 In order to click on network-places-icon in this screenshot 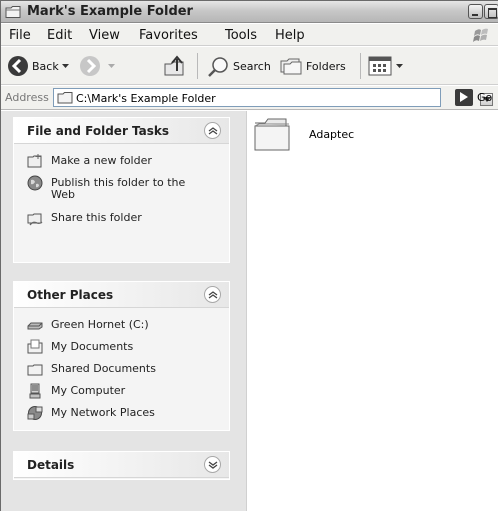, I will do `click(35, 413)`.